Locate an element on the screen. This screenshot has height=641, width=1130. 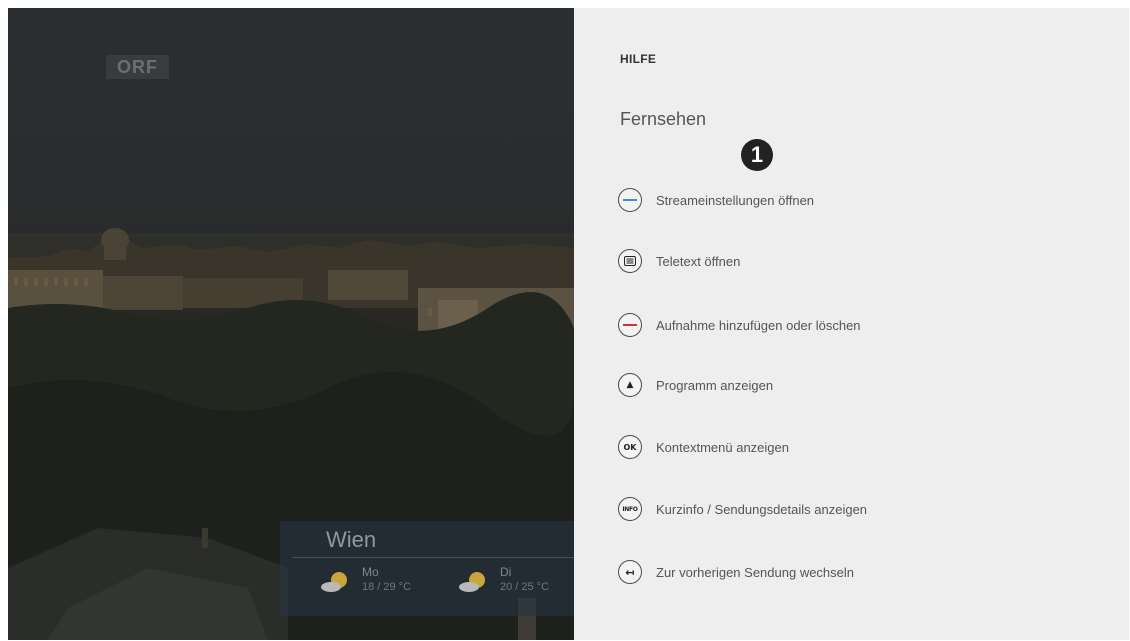
blue-color-button-icon is located at coordinates (630, 200).